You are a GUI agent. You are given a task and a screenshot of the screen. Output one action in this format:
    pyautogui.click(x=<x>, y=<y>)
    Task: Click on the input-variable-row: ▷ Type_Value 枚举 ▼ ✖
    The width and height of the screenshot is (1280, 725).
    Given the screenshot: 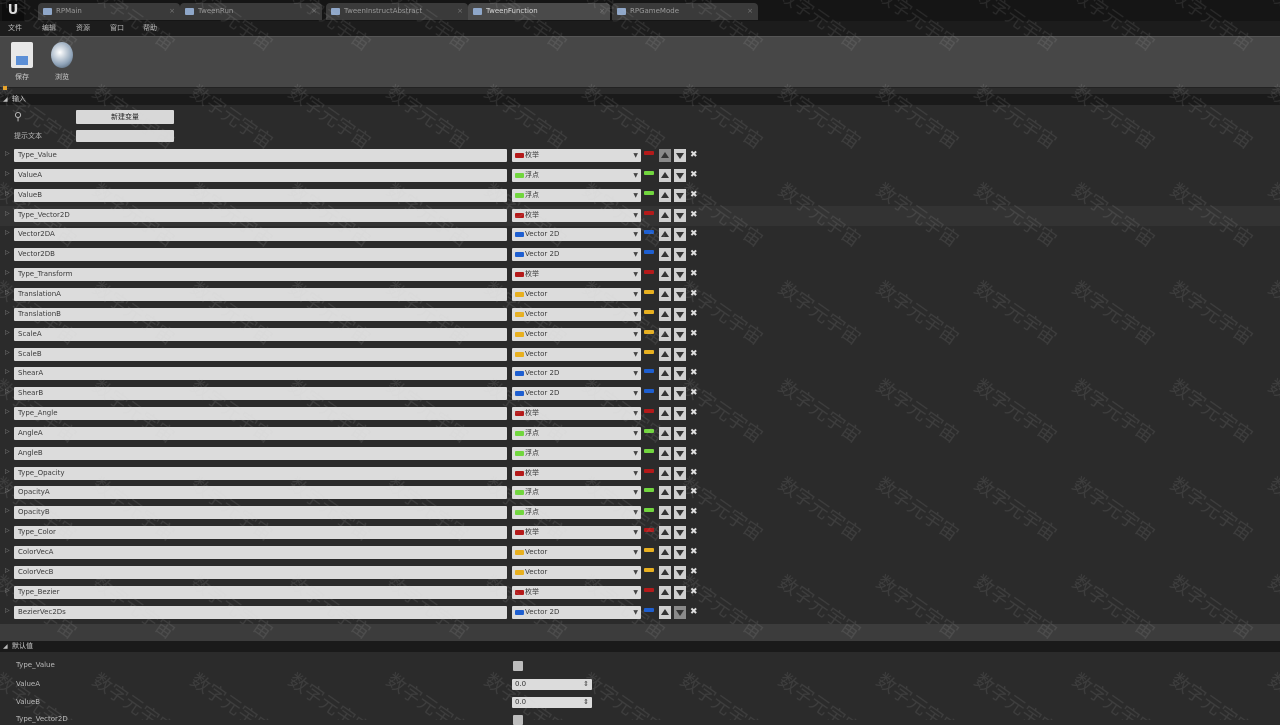 What is the action you would take?
    pyautogui.click(x=352, y=156)
    